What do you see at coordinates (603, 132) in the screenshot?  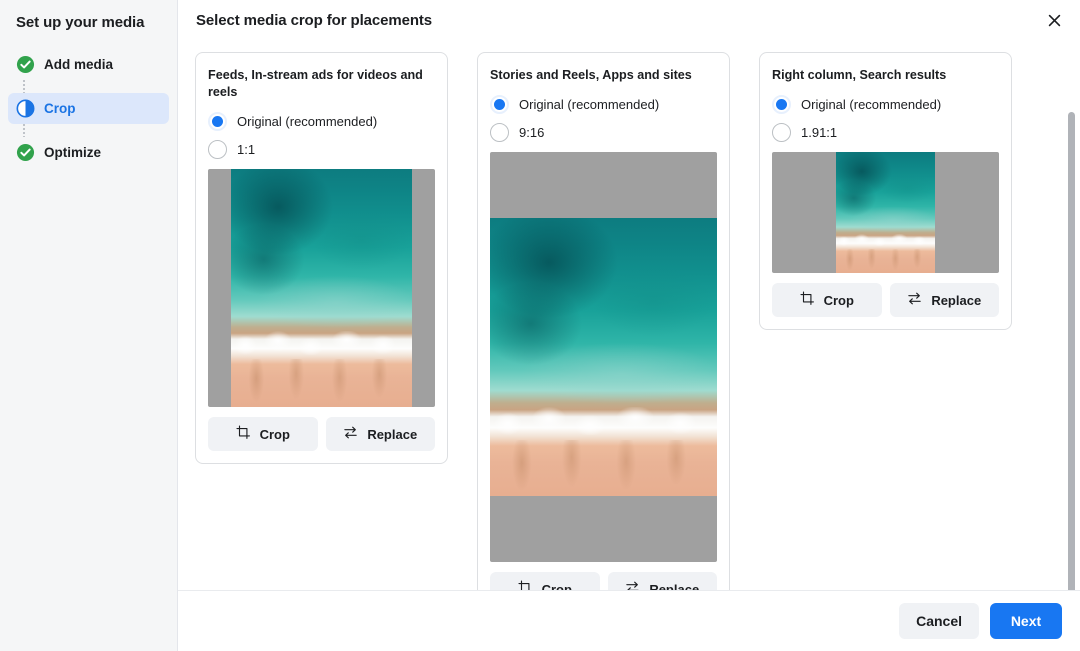 I see `radio-option-ratio: 9:16` at bounding box center [603, 132].